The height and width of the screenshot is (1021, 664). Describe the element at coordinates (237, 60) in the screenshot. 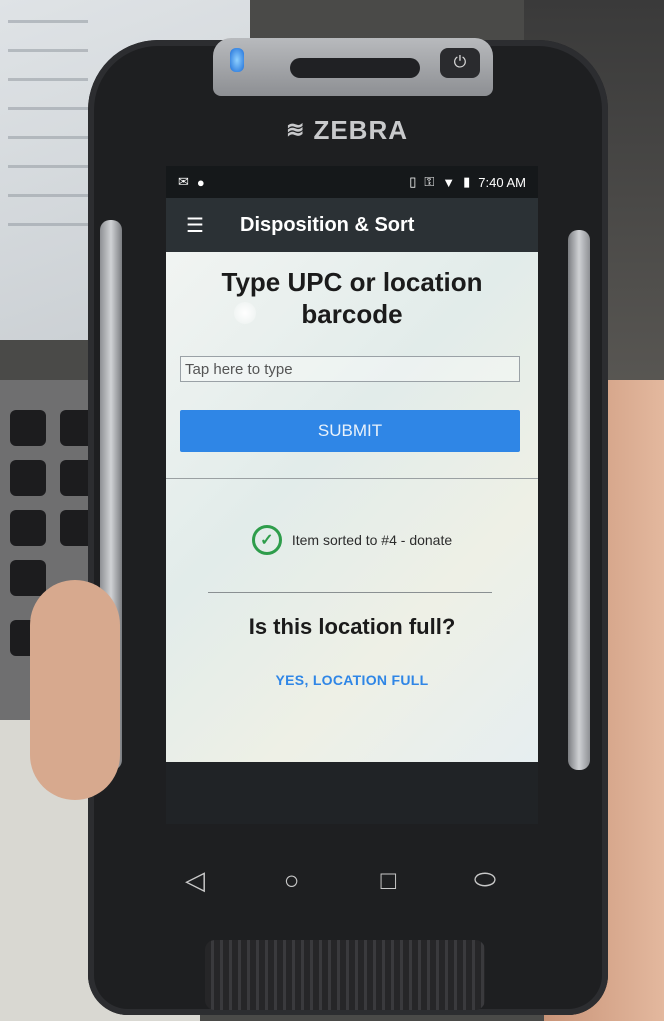

I see `device-led-icon` at that location.